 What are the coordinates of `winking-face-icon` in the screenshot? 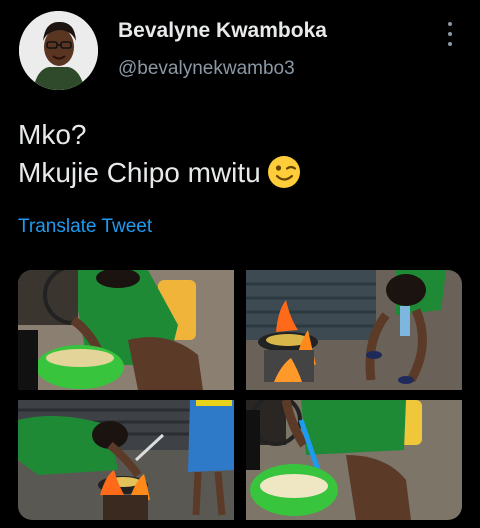 It's located at (284, 172).